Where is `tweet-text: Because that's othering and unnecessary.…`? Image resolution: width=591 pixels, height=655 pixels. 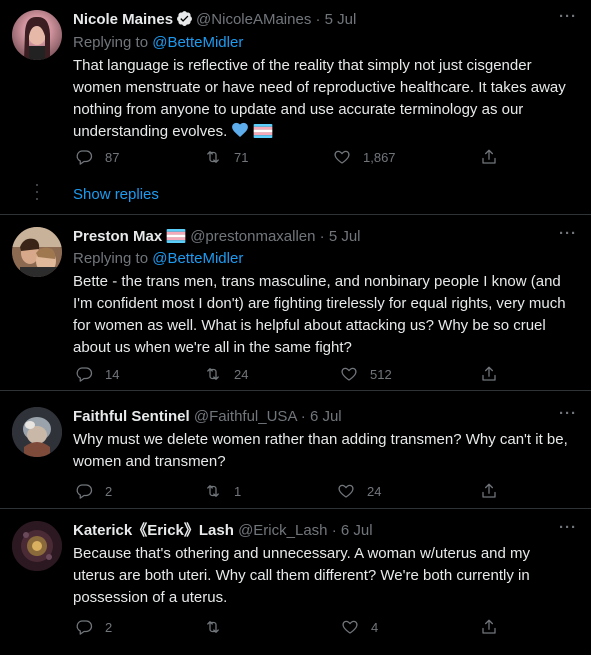
tweet-text: Because that's othering and unnecessary.… is located at coordinates (302, 575).